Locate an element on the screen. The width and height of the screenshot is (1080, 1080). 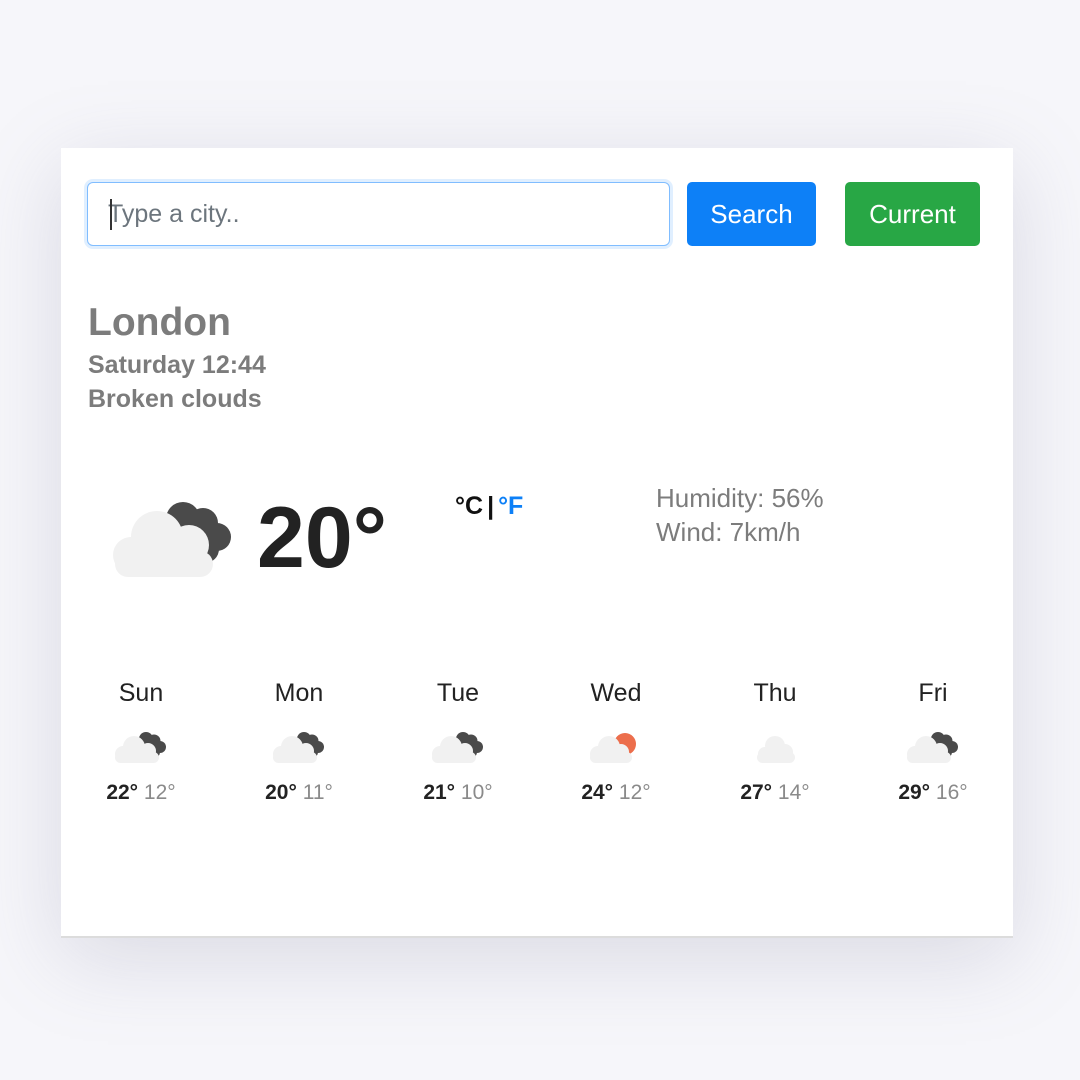
forecast-day: Mon 20° 11° is located at coordinates (299, 741).